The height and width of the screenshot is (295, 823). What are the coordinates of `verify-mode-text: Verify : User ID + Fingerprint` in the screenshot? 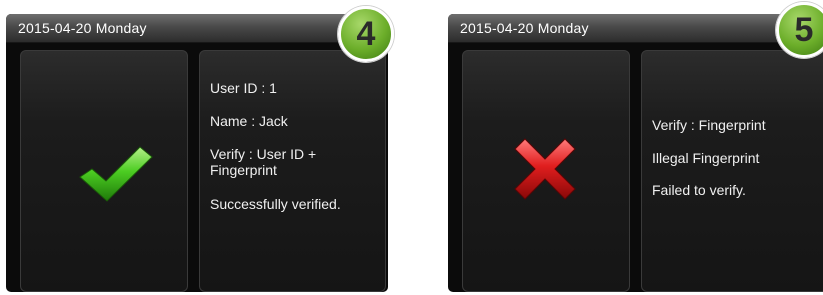 It's located at (263, 162).